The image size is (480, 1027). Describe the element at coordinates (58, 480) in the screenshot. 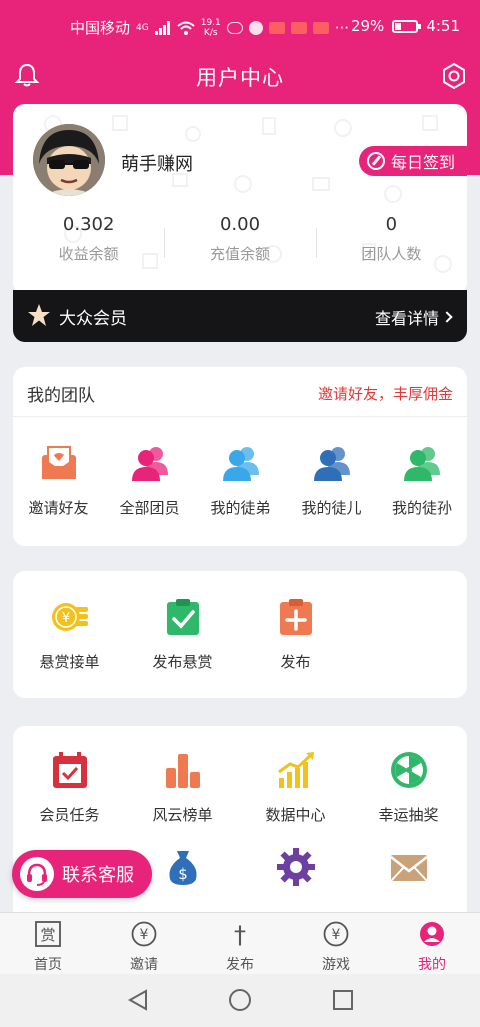

I see `team-item-invite-friends: 邀请好友` at that location.